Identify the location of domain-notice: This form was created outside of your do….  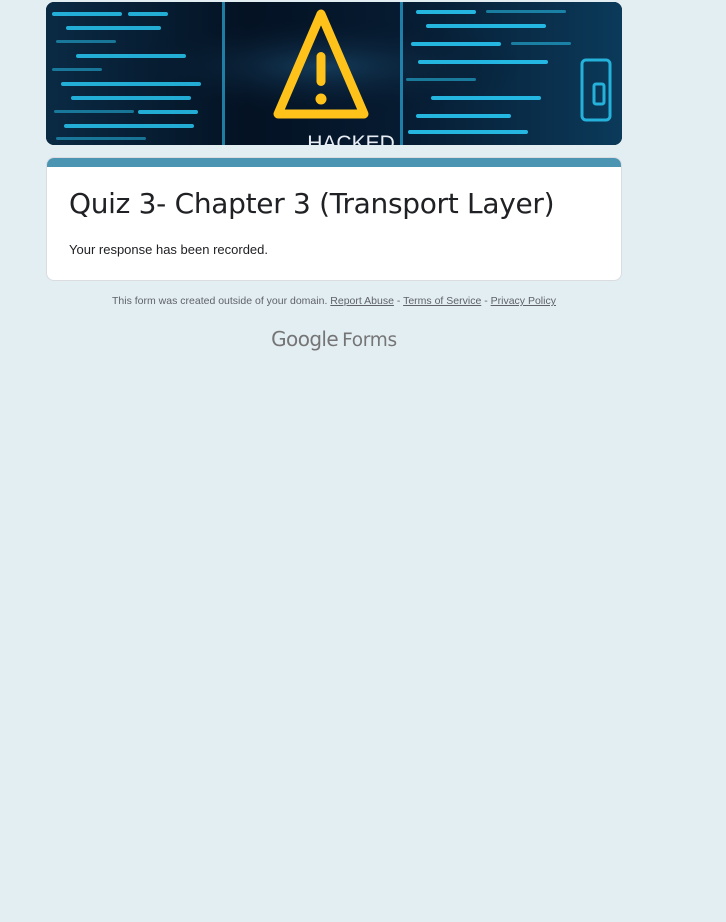
(220, 301).